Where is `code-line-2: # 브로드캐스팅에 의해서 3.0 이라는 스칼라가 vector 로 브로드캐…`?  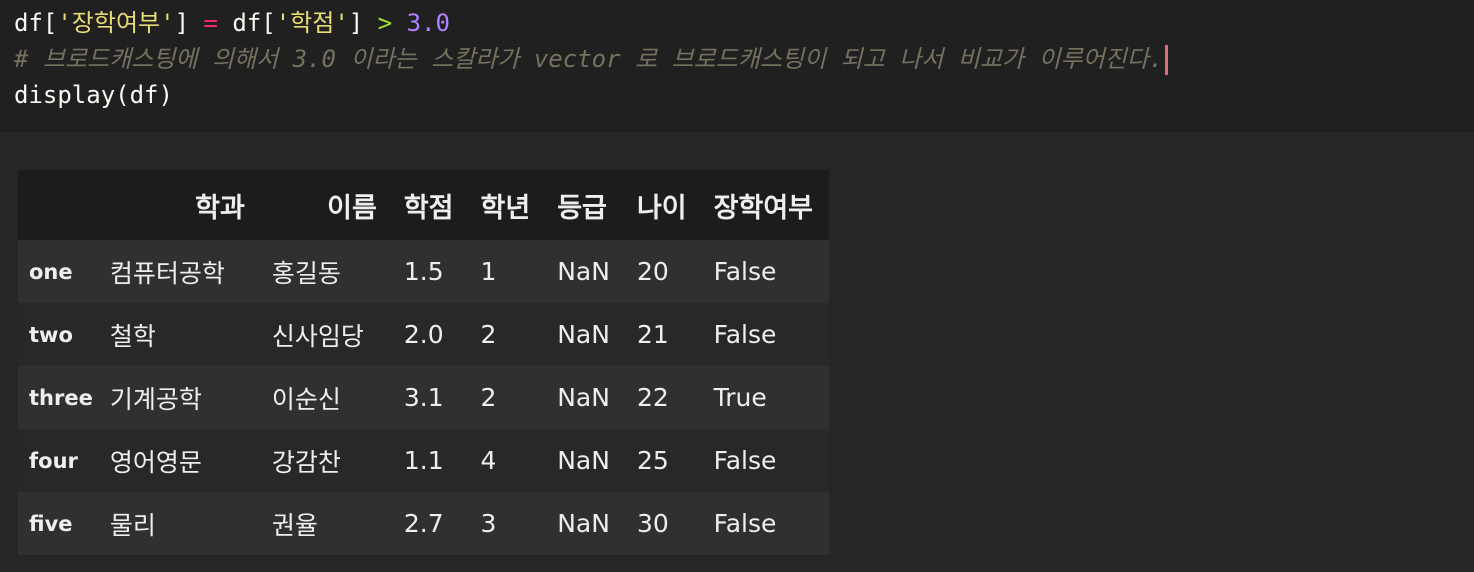 code-line-2: # 브로드캐스팅에 의해서 3.0 이라는 스칼라가 vector 로 브로드캐… is located at coordinates (744, 59).